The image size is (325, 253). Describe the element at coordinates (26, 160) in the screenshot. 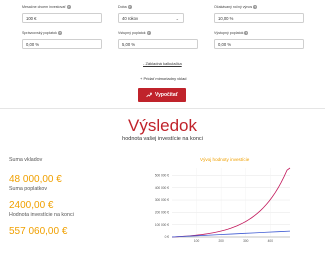

I see `deposits-label: Suma vkladov` at that location.